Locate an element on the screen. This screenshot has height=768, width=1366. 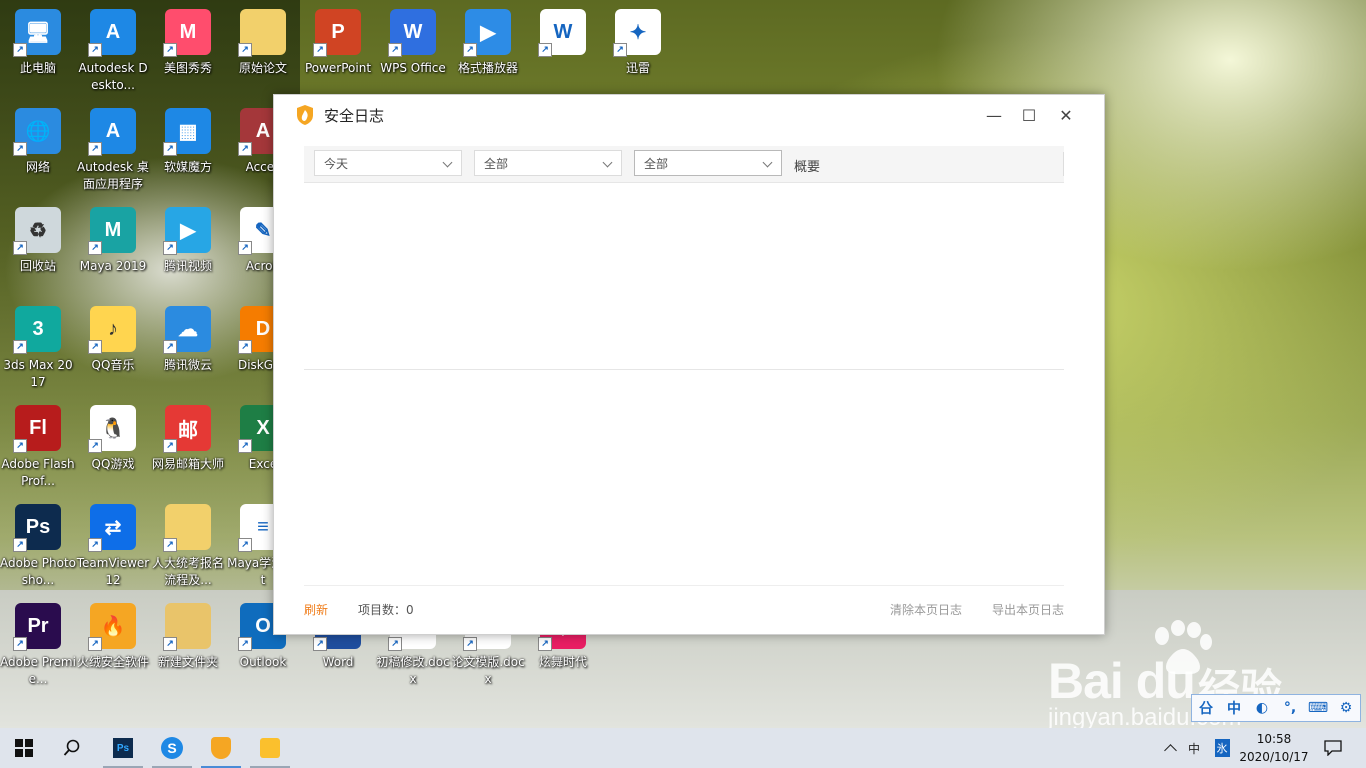
start-button is located at coordinates (24, 748).